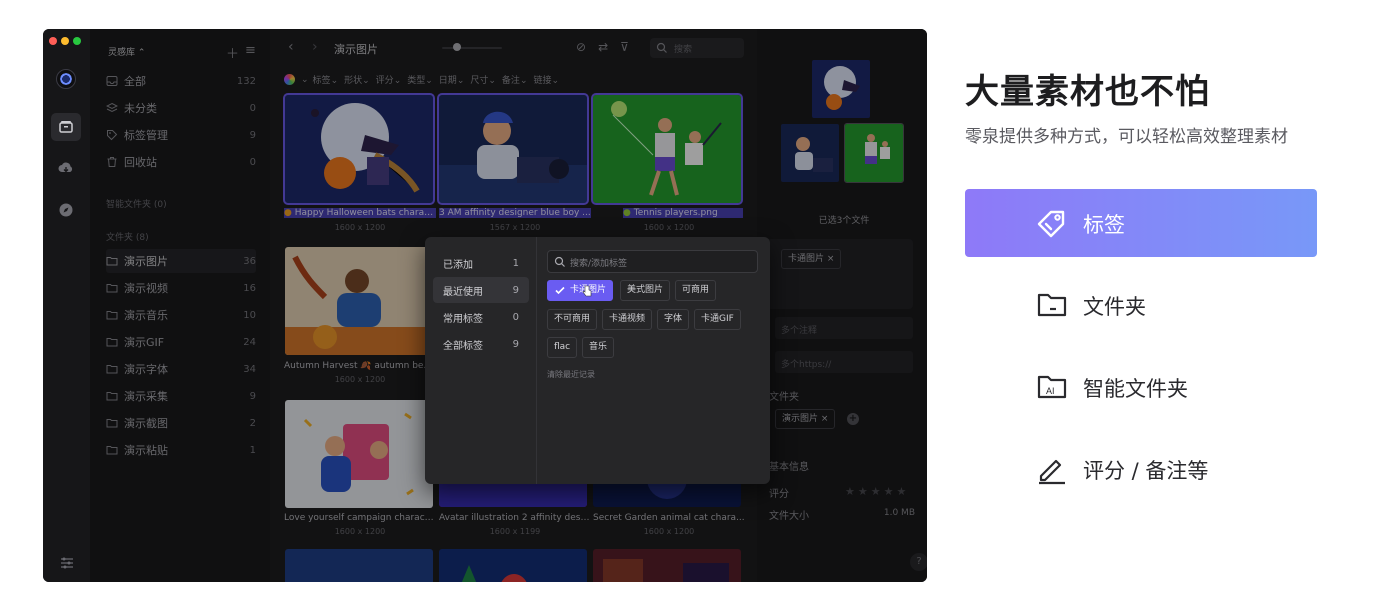 The width and height of the screenshot is (1392, 613). What do you see at coordinates (181, 261) in the screenshot?
I see `sidebar-folder-demo-images: 演示图片 36` at bounding box center [181, 261].